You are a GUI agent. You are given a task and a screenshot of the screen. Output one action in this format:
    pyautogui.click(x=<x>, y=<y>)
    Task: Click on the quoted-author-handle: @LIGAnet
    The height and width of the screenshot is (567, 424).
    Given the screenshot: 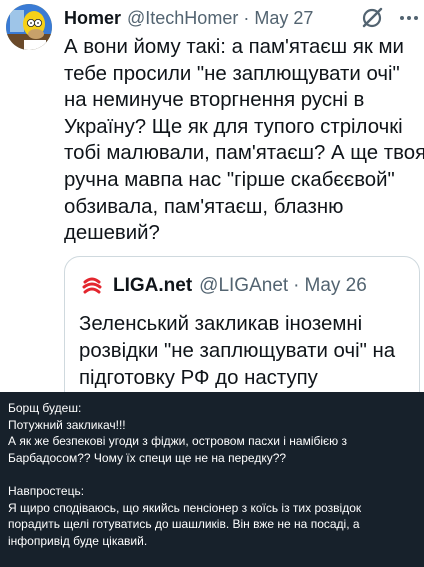 What is the action you would take?
    pyautogui.click(x=243, y=286)
    